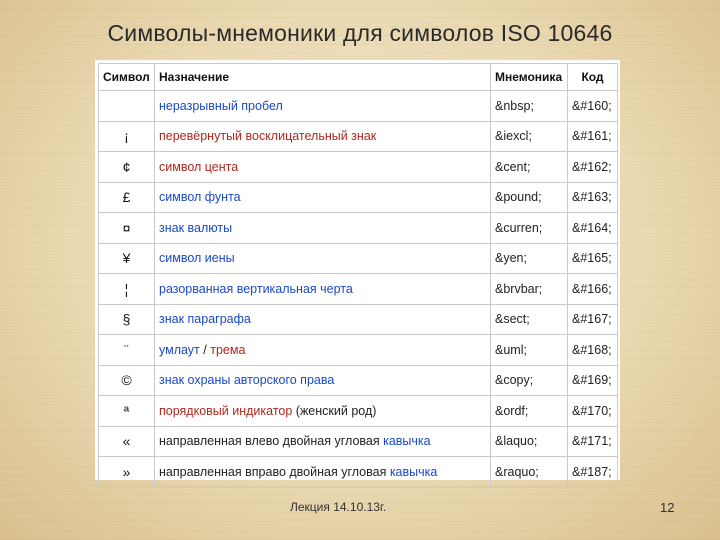 This screenshot has width=720, height=540. Describe the element at coordinates (529, 380) in the screenshot. I see `cell-mnemonic: &copy;` at that location.